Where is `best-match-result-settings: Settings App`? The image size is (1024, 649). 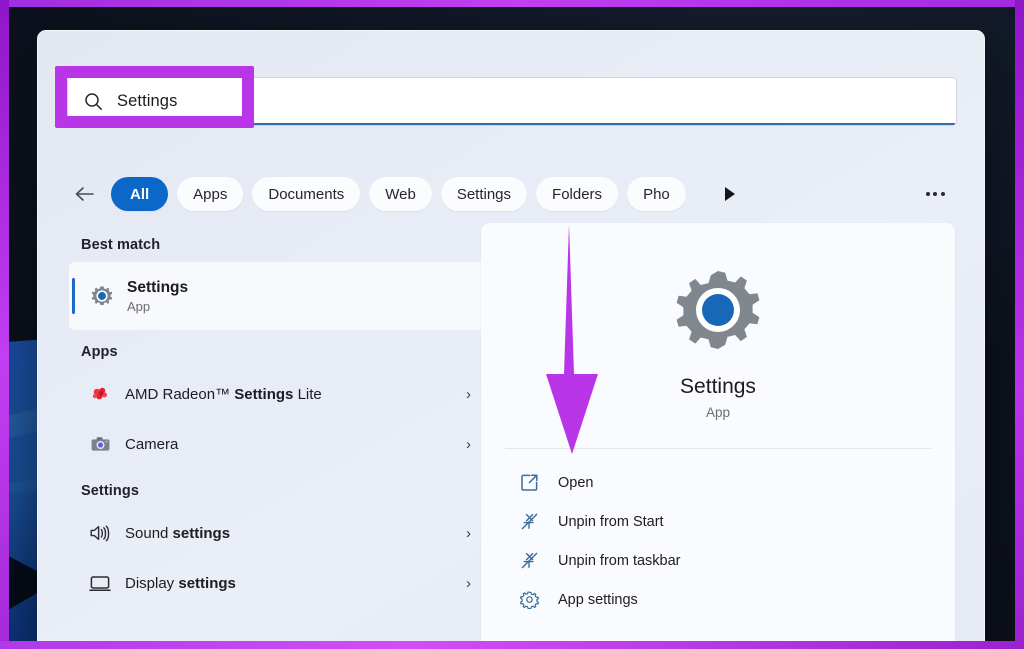 best-match-result-settings: Settings App is located at coordinates (277, 296).